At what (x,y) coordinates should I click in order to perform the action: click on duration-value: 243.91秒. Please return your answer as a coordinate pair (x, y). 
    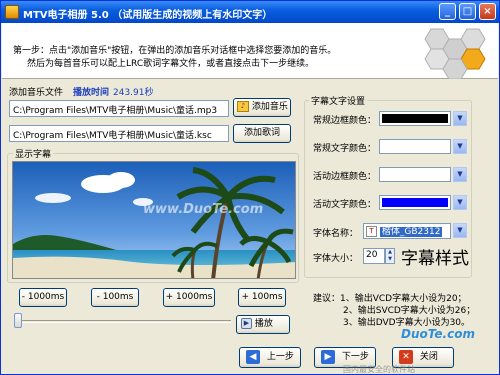
    Looking at the image, I should click on (133, 93).